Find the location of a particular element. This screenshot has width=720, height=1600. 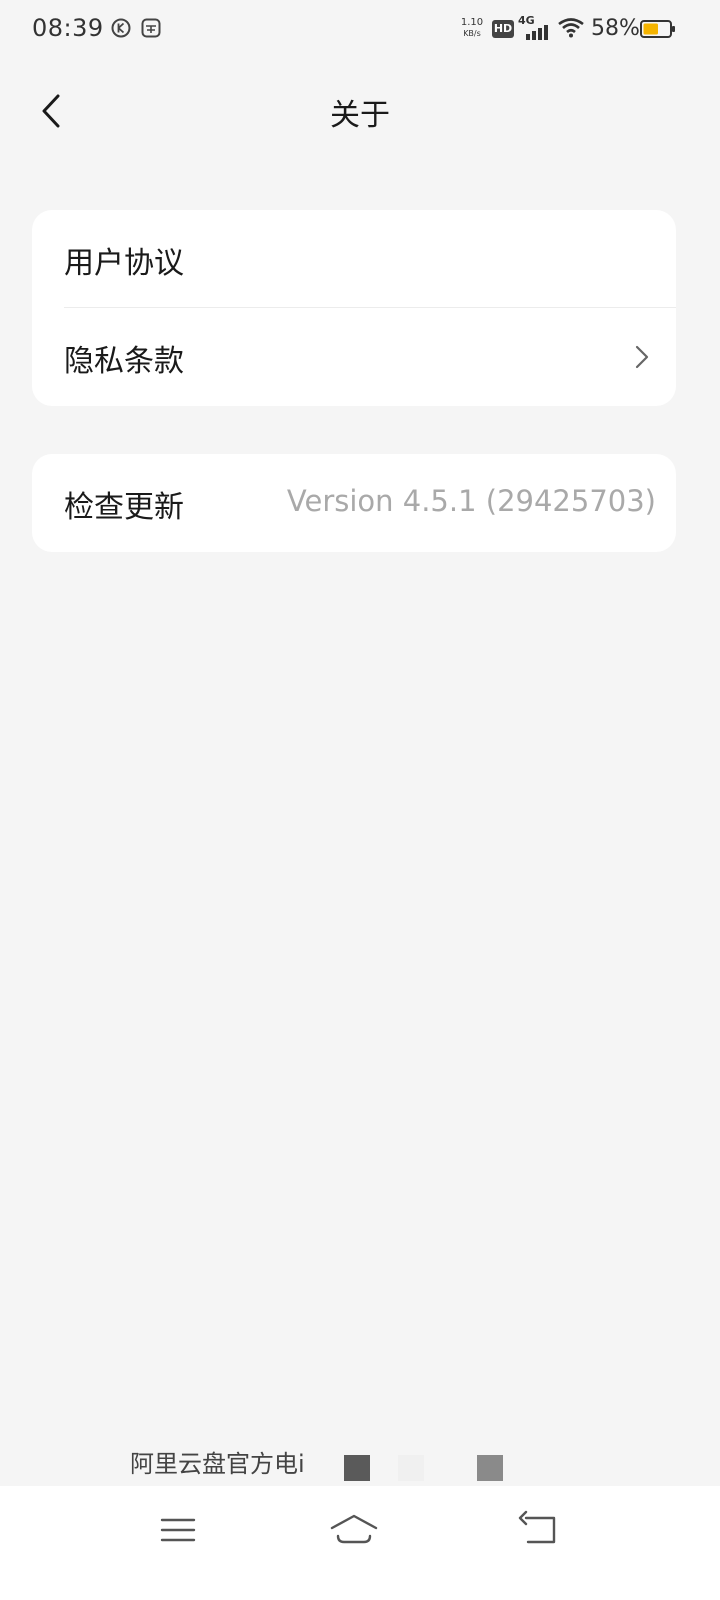

menu-icon is located at coordinates (178, 1530).